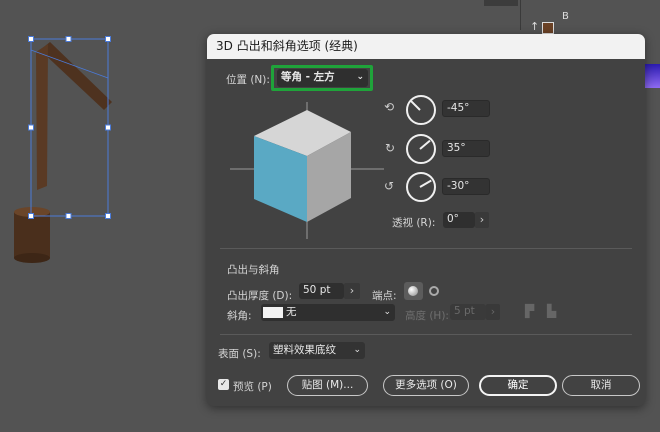 The width and height of the screenshot is (660, 432). Describe the element at coordinates (415, 105) in the screenshot. I see `rotate-x-needle` at that location.